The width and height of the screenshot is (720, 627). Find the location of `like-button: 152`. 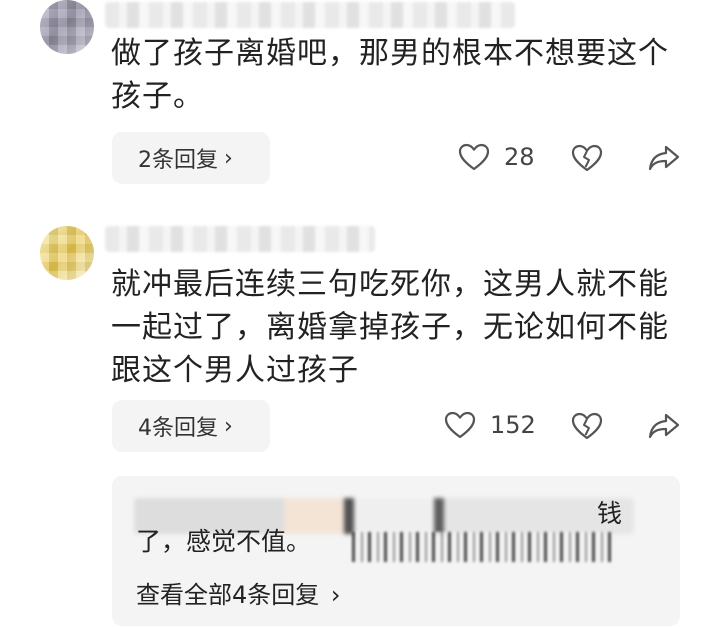

like-button: 152 is located at coordinates (490, 425).